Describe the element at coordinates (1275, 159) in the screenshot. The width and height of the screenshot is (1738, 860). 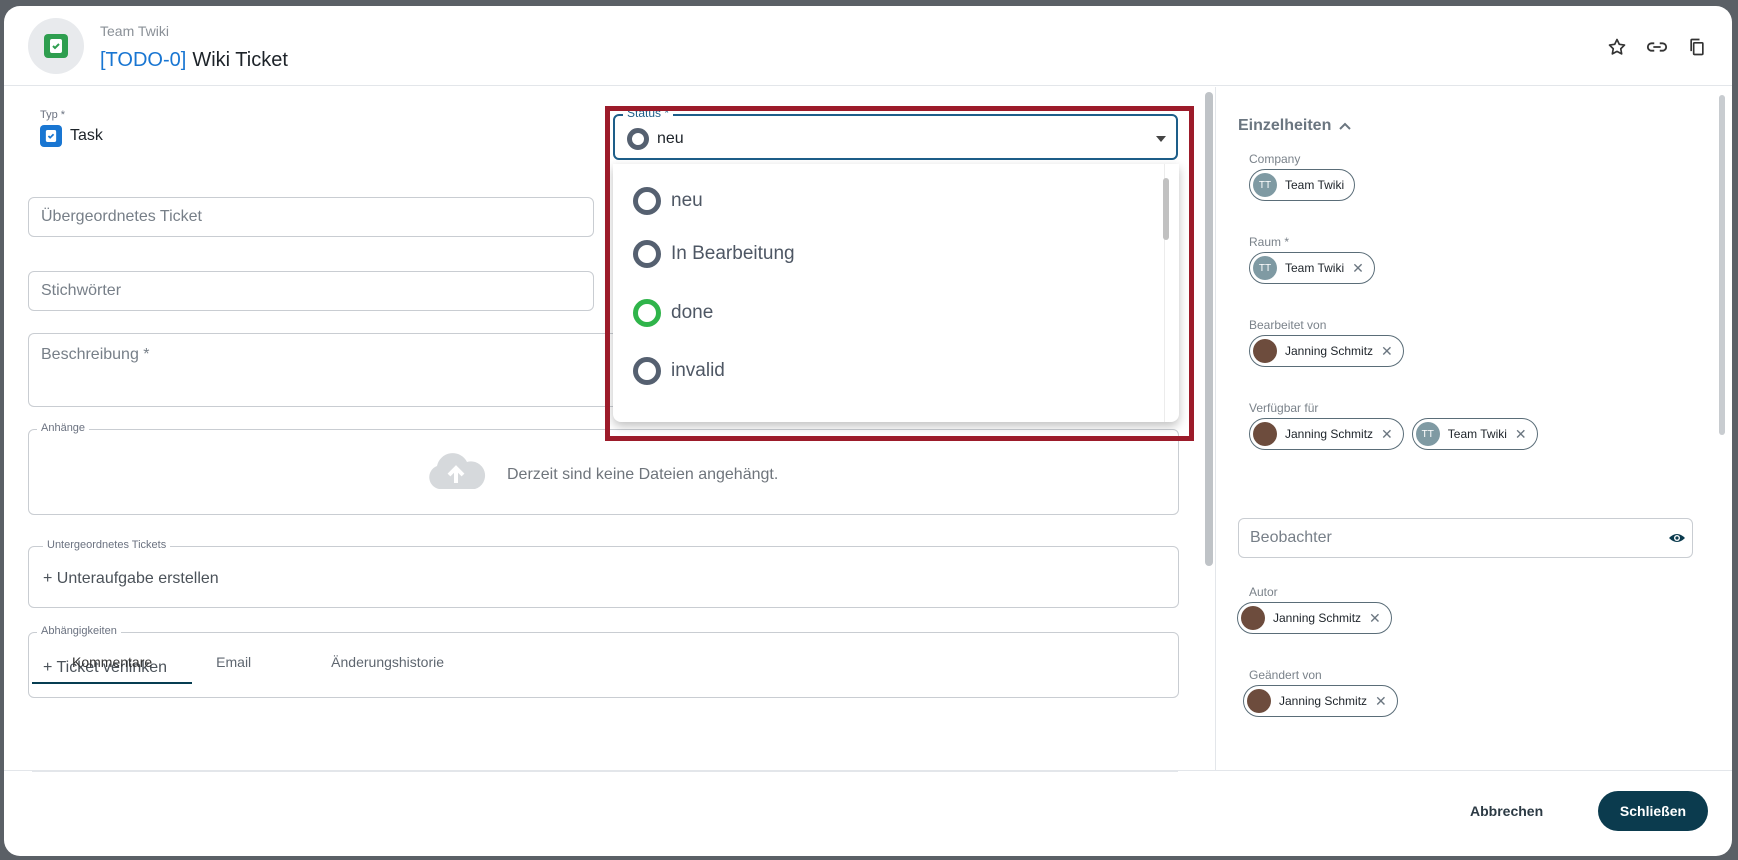
I see `company-label: Company` at that location.